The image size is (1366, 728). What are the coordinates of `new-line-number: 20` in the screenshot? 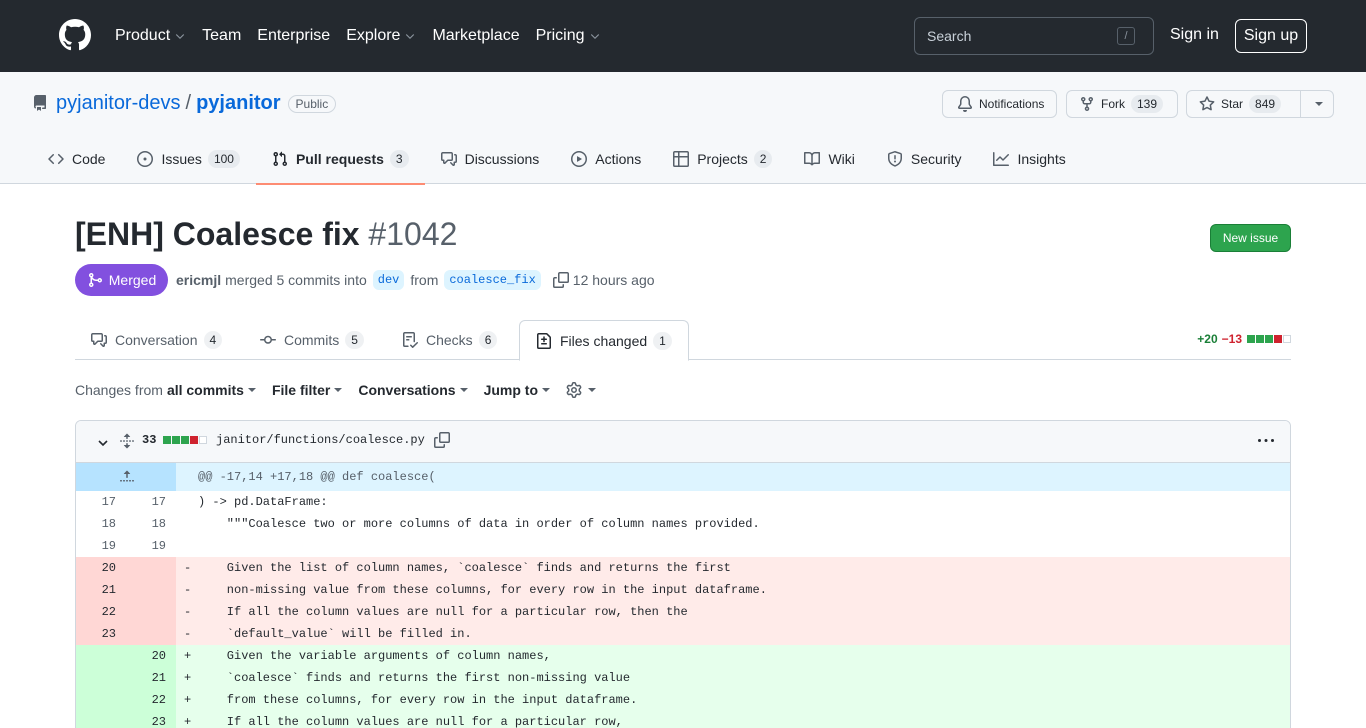 It's located at (151, 656).